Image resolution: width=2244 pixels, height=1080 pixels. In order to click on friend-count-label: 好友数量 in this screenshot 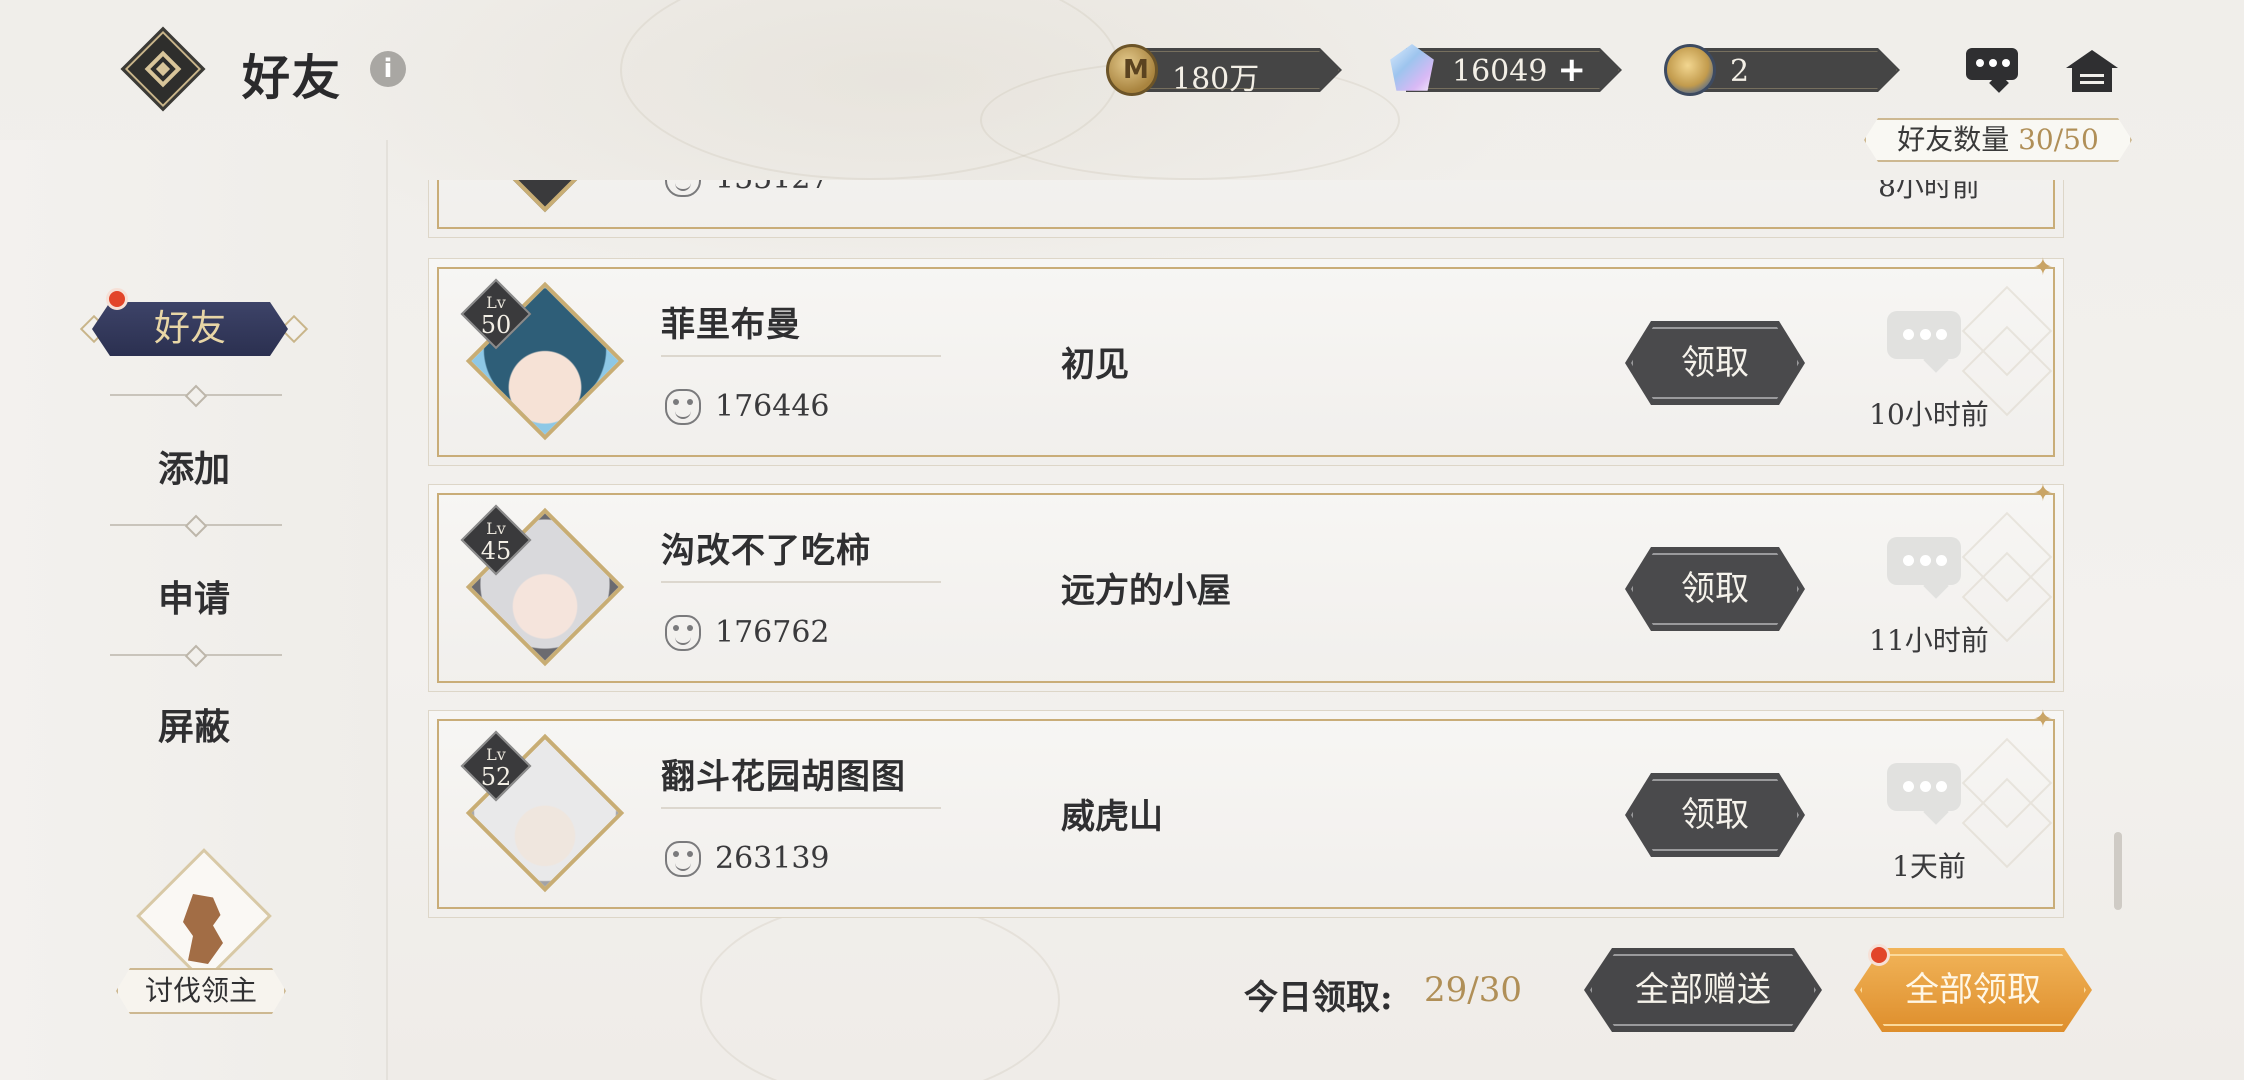, I will do `click(1953, 139)`.